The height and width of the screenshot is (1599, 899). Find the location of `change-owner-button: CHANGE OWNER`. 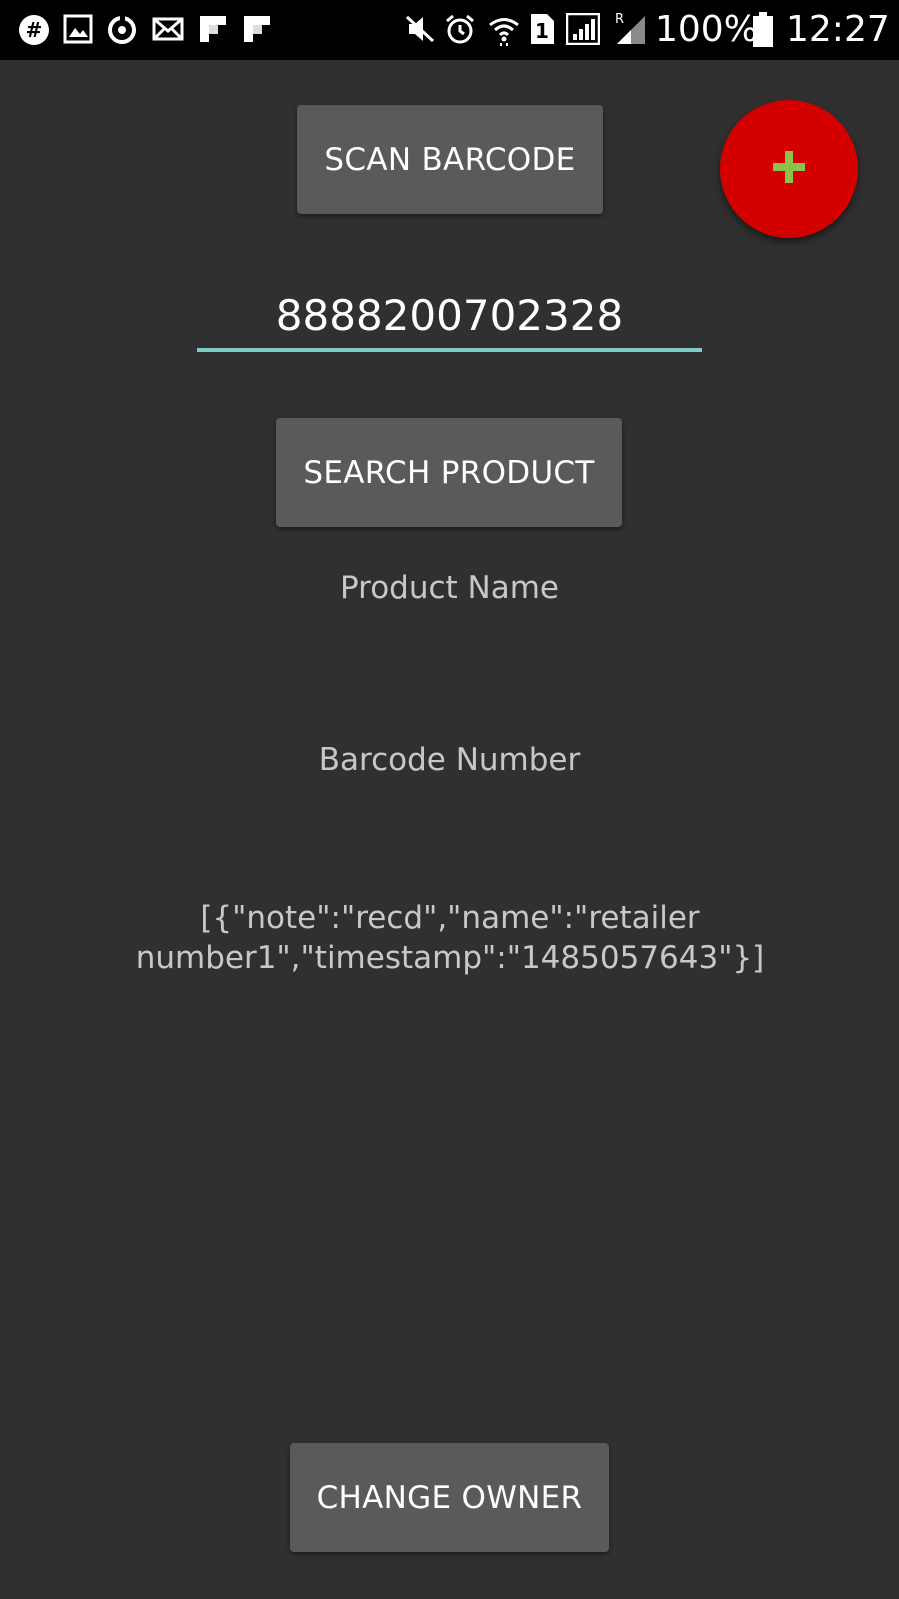

change-owner-button: CHANGE OWNER is located at coordinates (449, 1497).